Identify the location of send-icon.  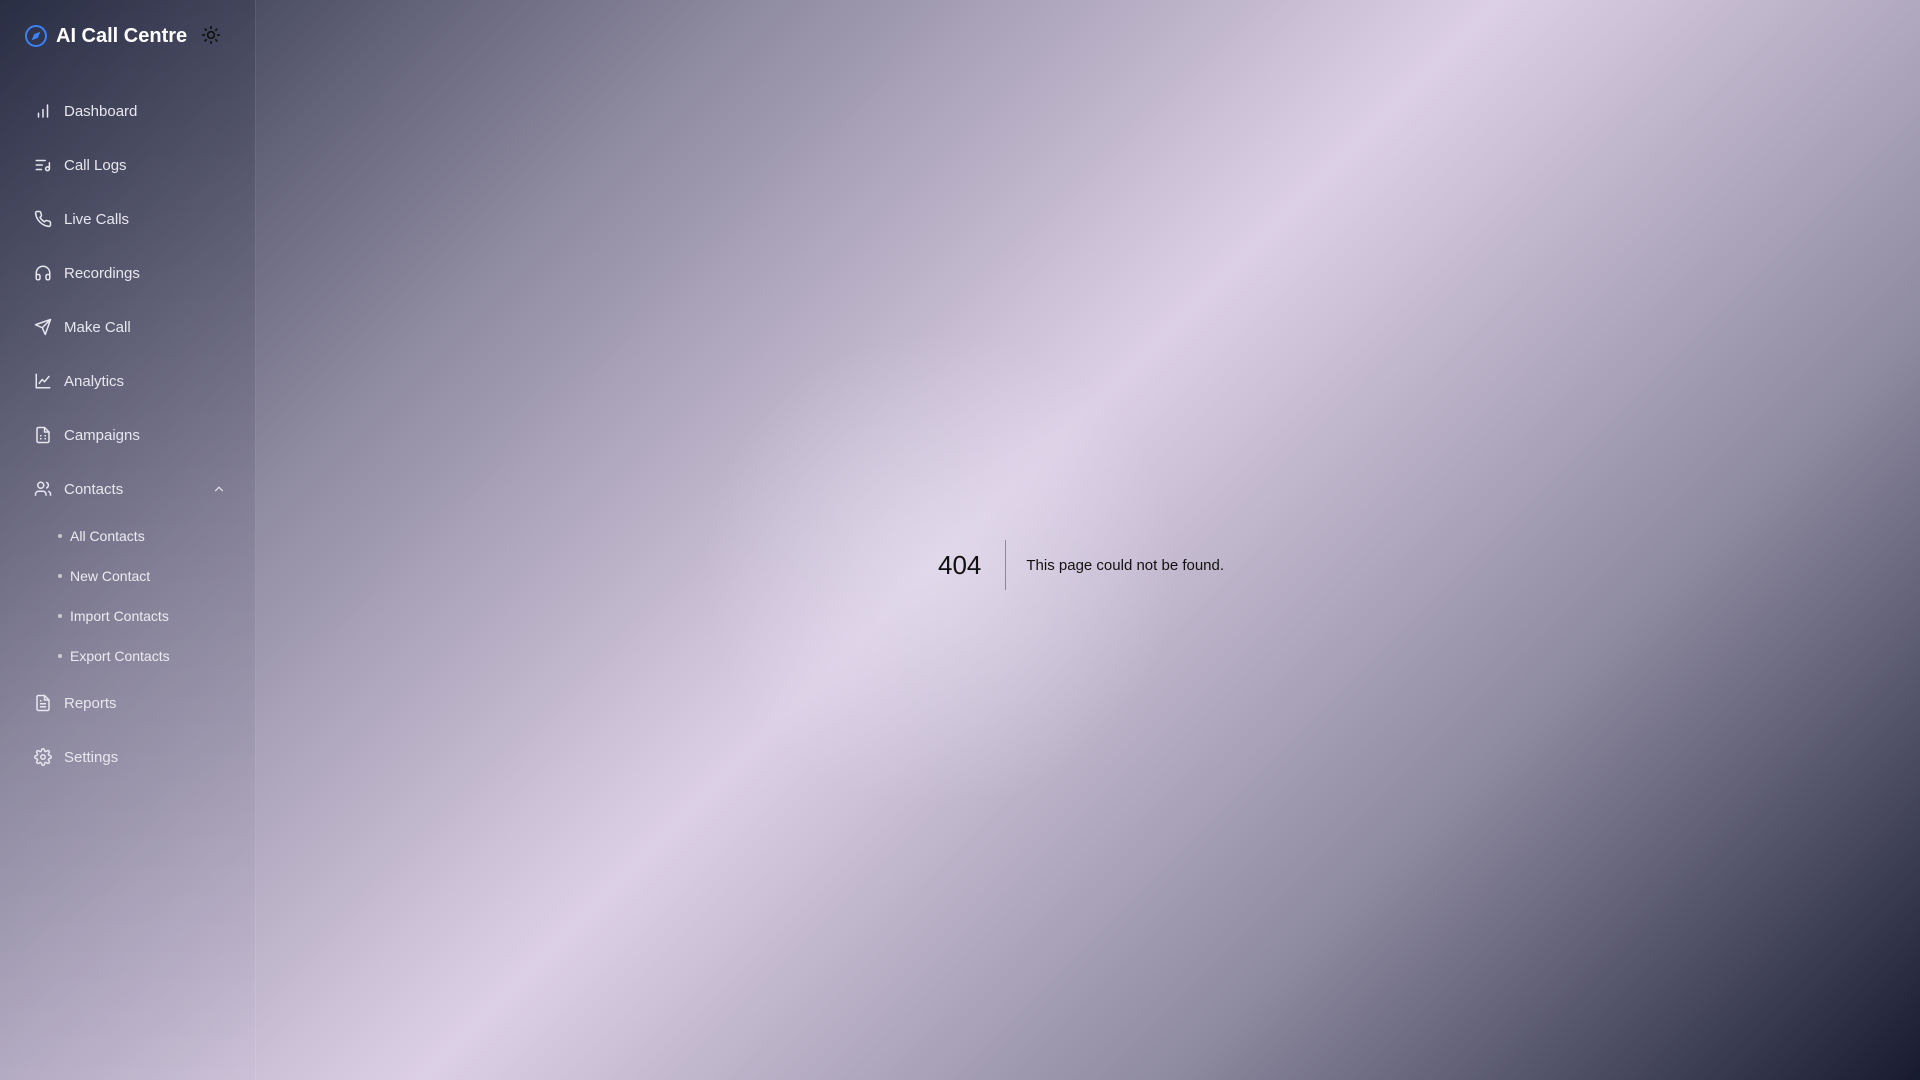
(43, 327).